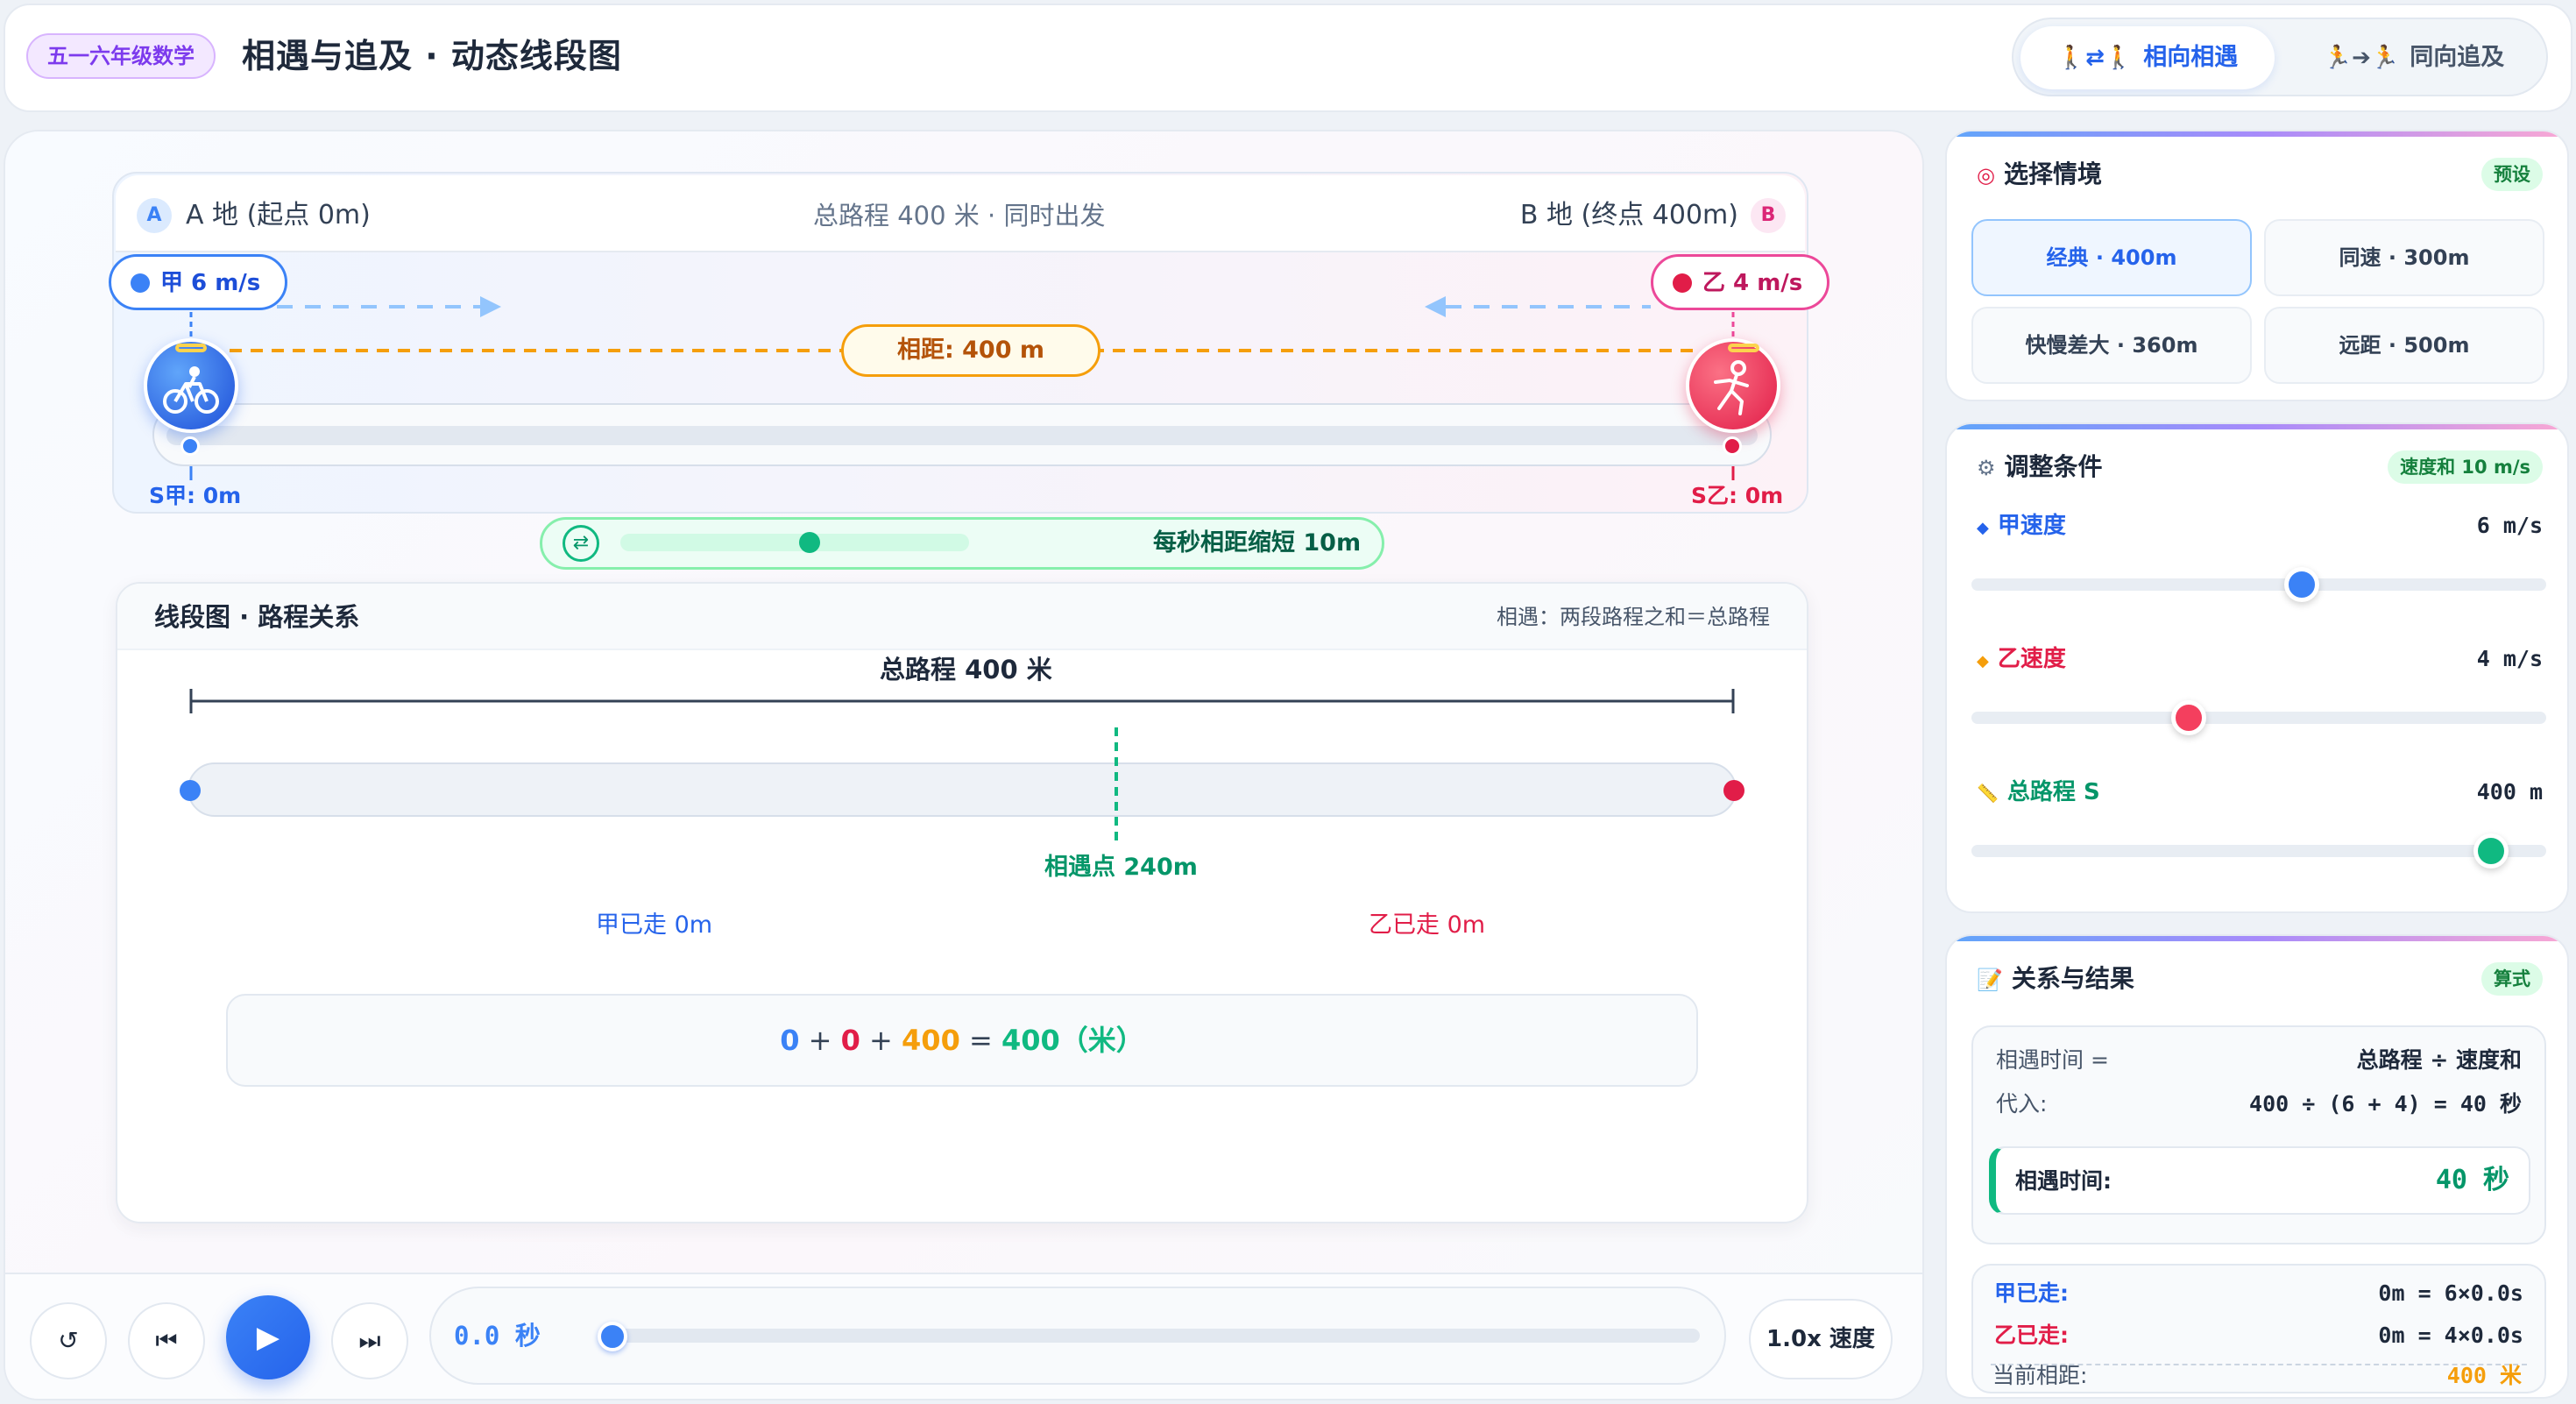 This screenshot has height=1404, width=2576. What do you see at coordinates (2491, 851) in the screenshot?
I see `distance-thumb` at bounding box center [2491, 851].